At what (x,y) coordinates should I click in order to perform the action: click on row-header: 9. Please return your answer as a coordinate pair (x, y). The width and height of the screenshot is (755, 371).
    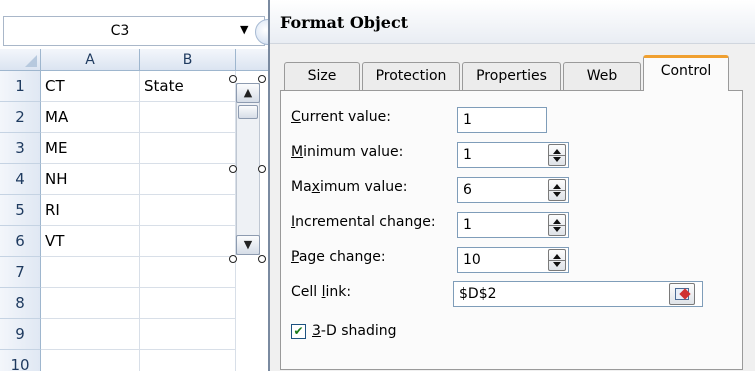
    Looking at the image, I should click on (20, 334).